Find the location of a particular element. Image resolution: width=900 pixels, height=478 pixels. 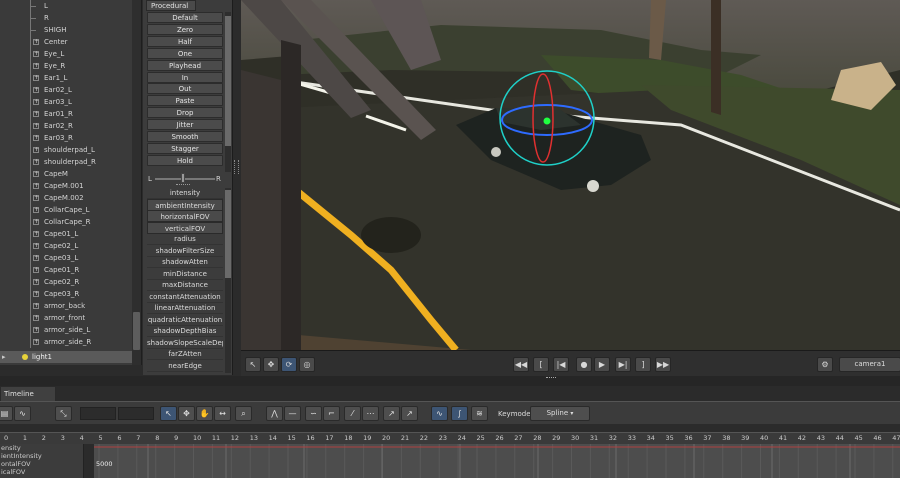

curve-noise-button: ≋ is located at coordinates (479, 413).